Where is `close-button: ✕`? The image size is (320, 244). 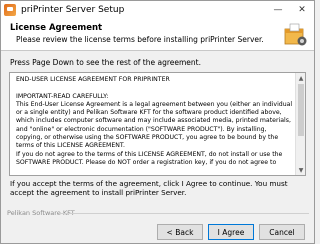
close-button: ✕ is located at coordinates (302, 10).